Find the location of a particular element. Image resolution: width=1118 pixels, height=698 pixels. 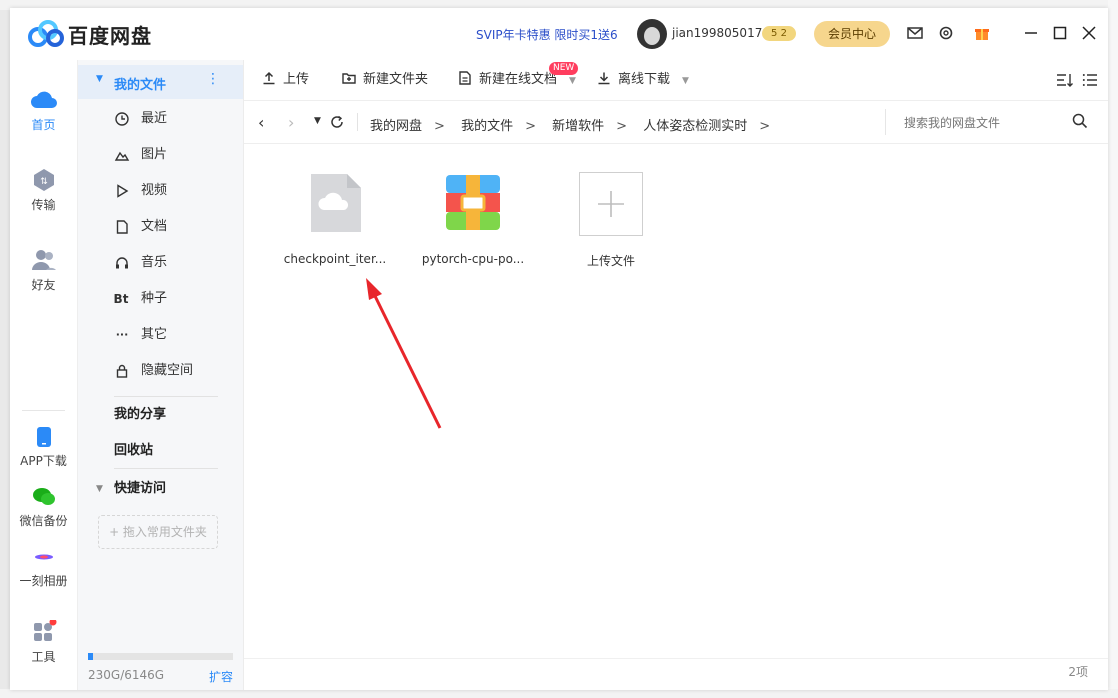

folder-add-icon is located at coordinates (349, 78).